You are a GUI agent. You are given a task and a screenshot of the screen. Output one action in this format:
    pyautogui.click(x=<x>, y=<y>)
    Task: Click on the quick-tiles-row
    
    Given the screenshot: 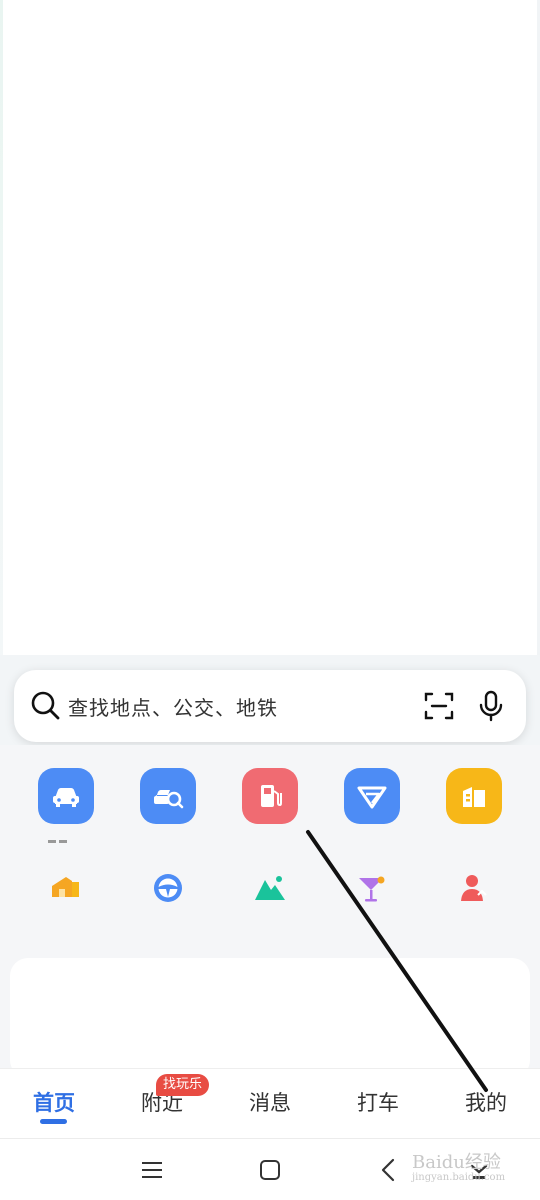 What is the action you would take?
    pyautogui.click(x=270, y=798)
    